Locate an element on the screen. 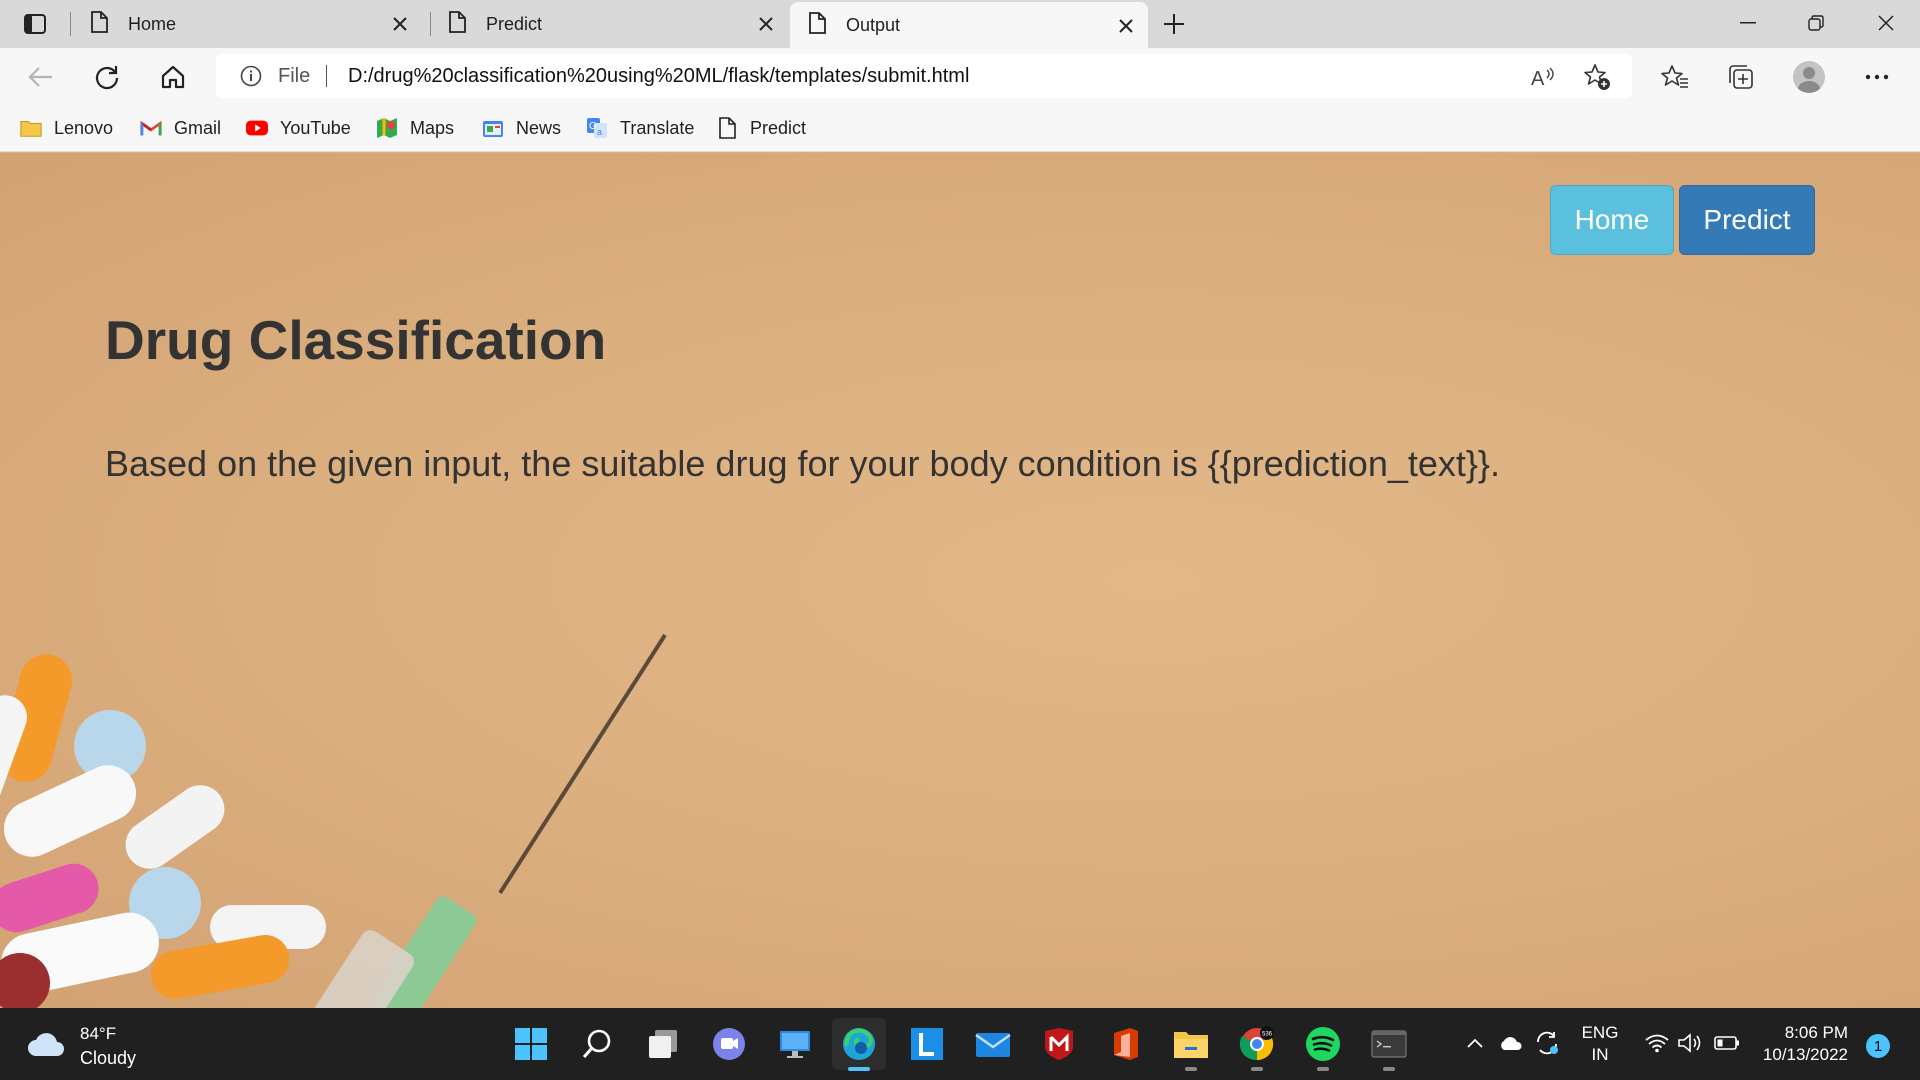 The image size is (1920, 1080). folder-icon is located at coordinates (31, 128).